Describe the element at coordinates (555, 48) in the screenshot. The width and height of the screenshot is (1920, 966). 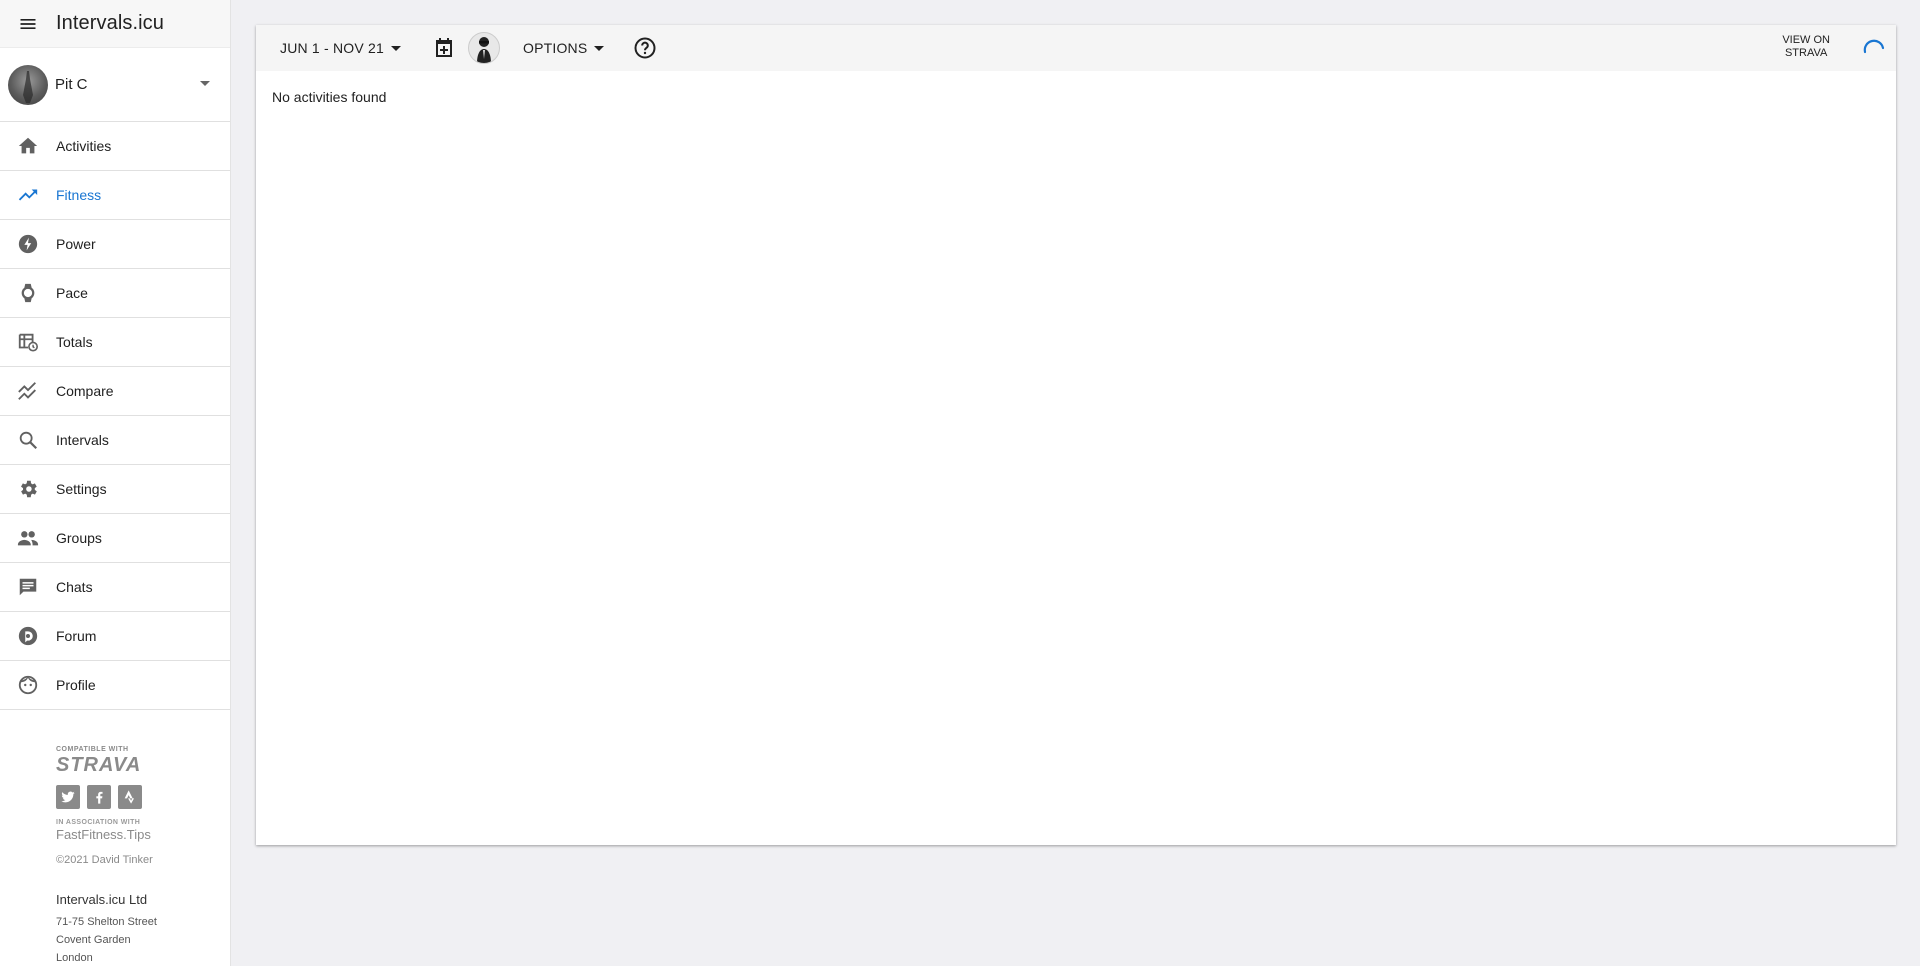
I see `options-label: OPTIONS` at that location.